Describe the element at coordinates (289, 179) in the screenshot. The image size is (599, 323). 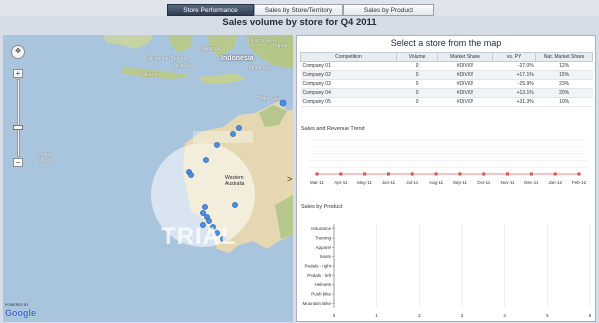
I see `collapse-panel-arrow-icon: >` at that location.